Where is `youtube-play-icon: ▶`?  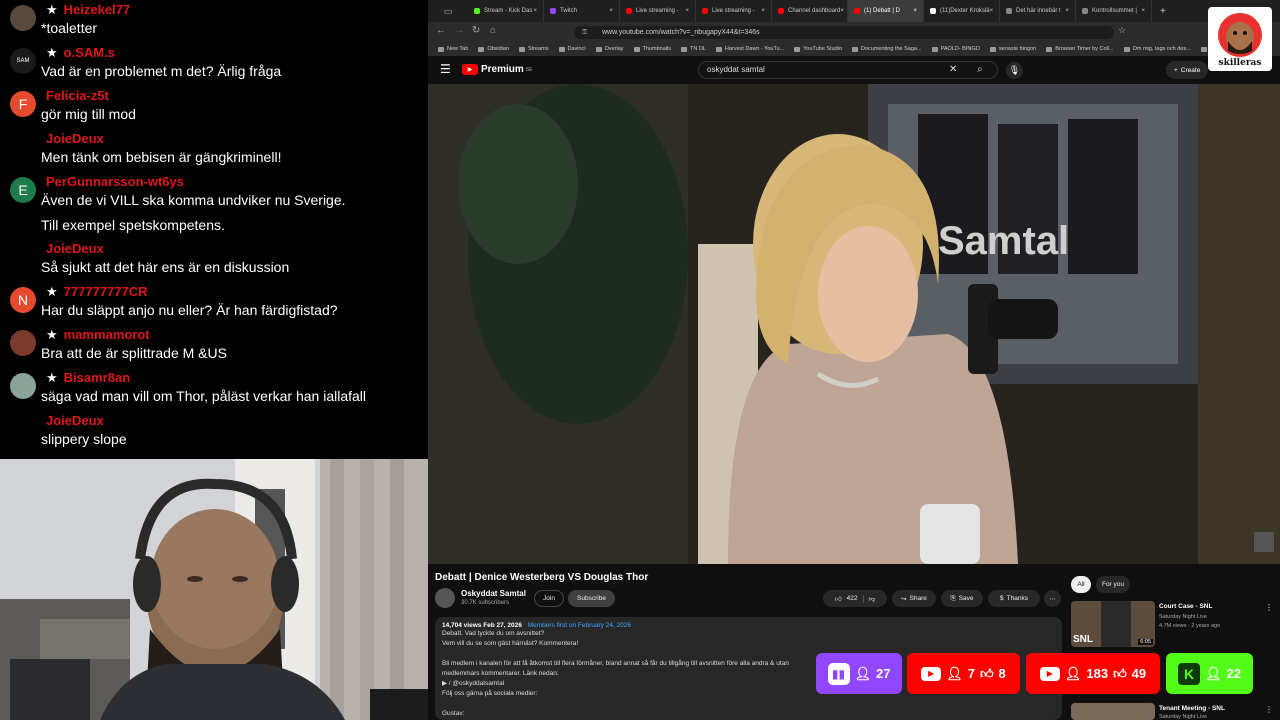 youtube-play-icon: ▶ is located at coordinates (470, 69).